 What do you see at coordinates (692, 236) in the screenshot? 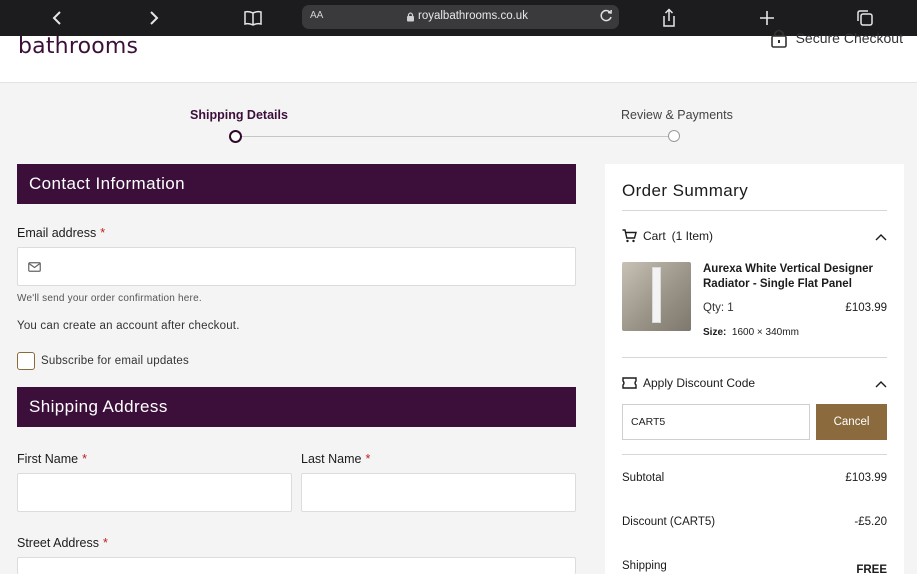
I see `cart-count: (1 Item)` at bounding box center [692, 236].